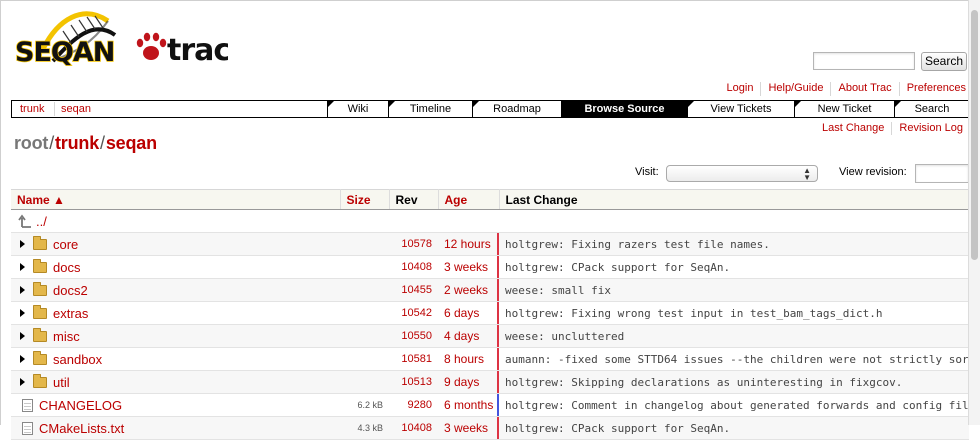 The width and height of the screenshot is (980, 440). What do you see at coordinates (461, 313) in the screenshot?
I see `age-link: 6 days` at bounding box center [461, 313].